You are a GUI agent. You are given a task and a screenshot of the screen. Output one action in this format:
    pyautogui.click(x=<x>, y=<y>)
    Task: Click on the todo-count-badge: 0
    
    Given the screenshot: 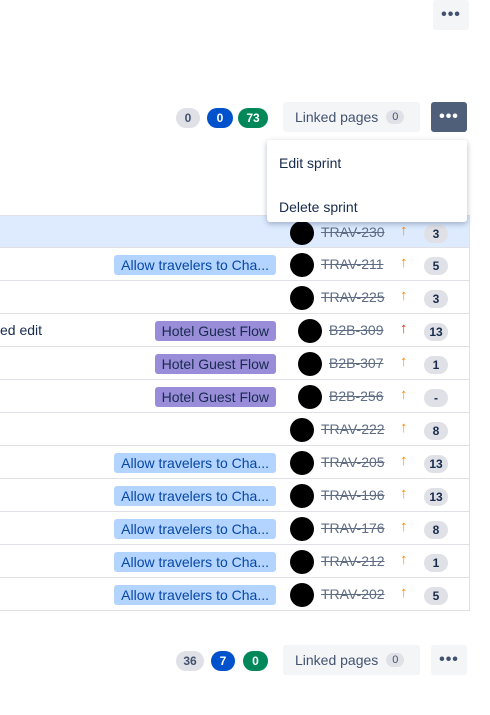 What is the action you would take?
    pyautogui.click(x=188, y=118)
    